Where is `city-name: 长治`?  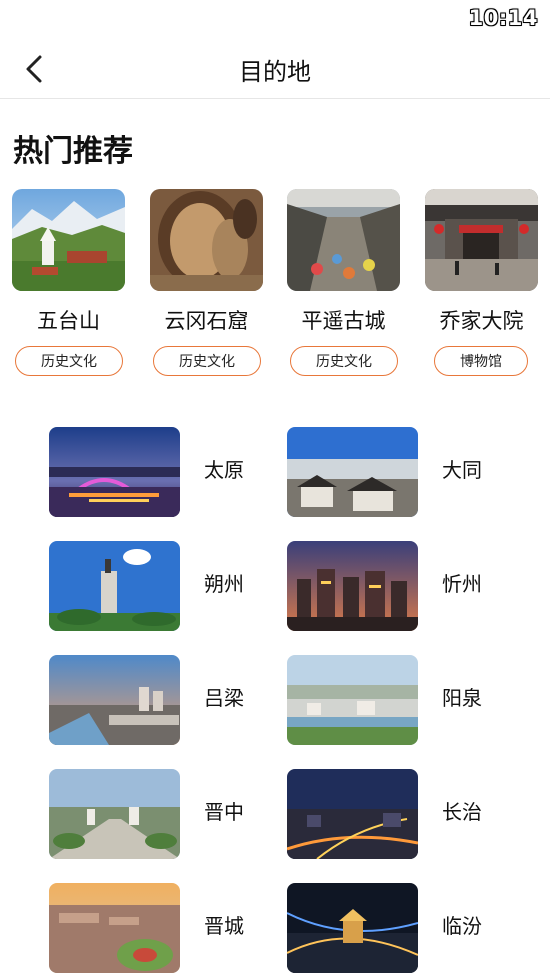 city-name: 长治 is located at coordinates (462, 812).